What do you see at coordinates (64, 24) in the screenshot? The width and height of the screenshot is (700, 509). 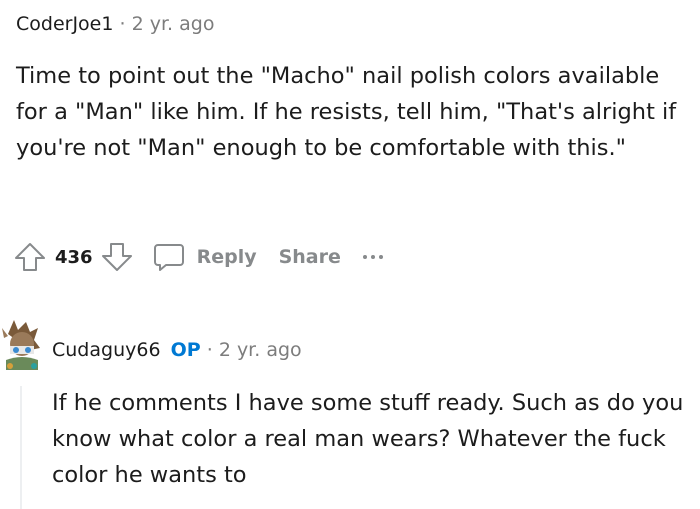 I see `comment-username: CoderJoe1` at bounding box center [64, 24].